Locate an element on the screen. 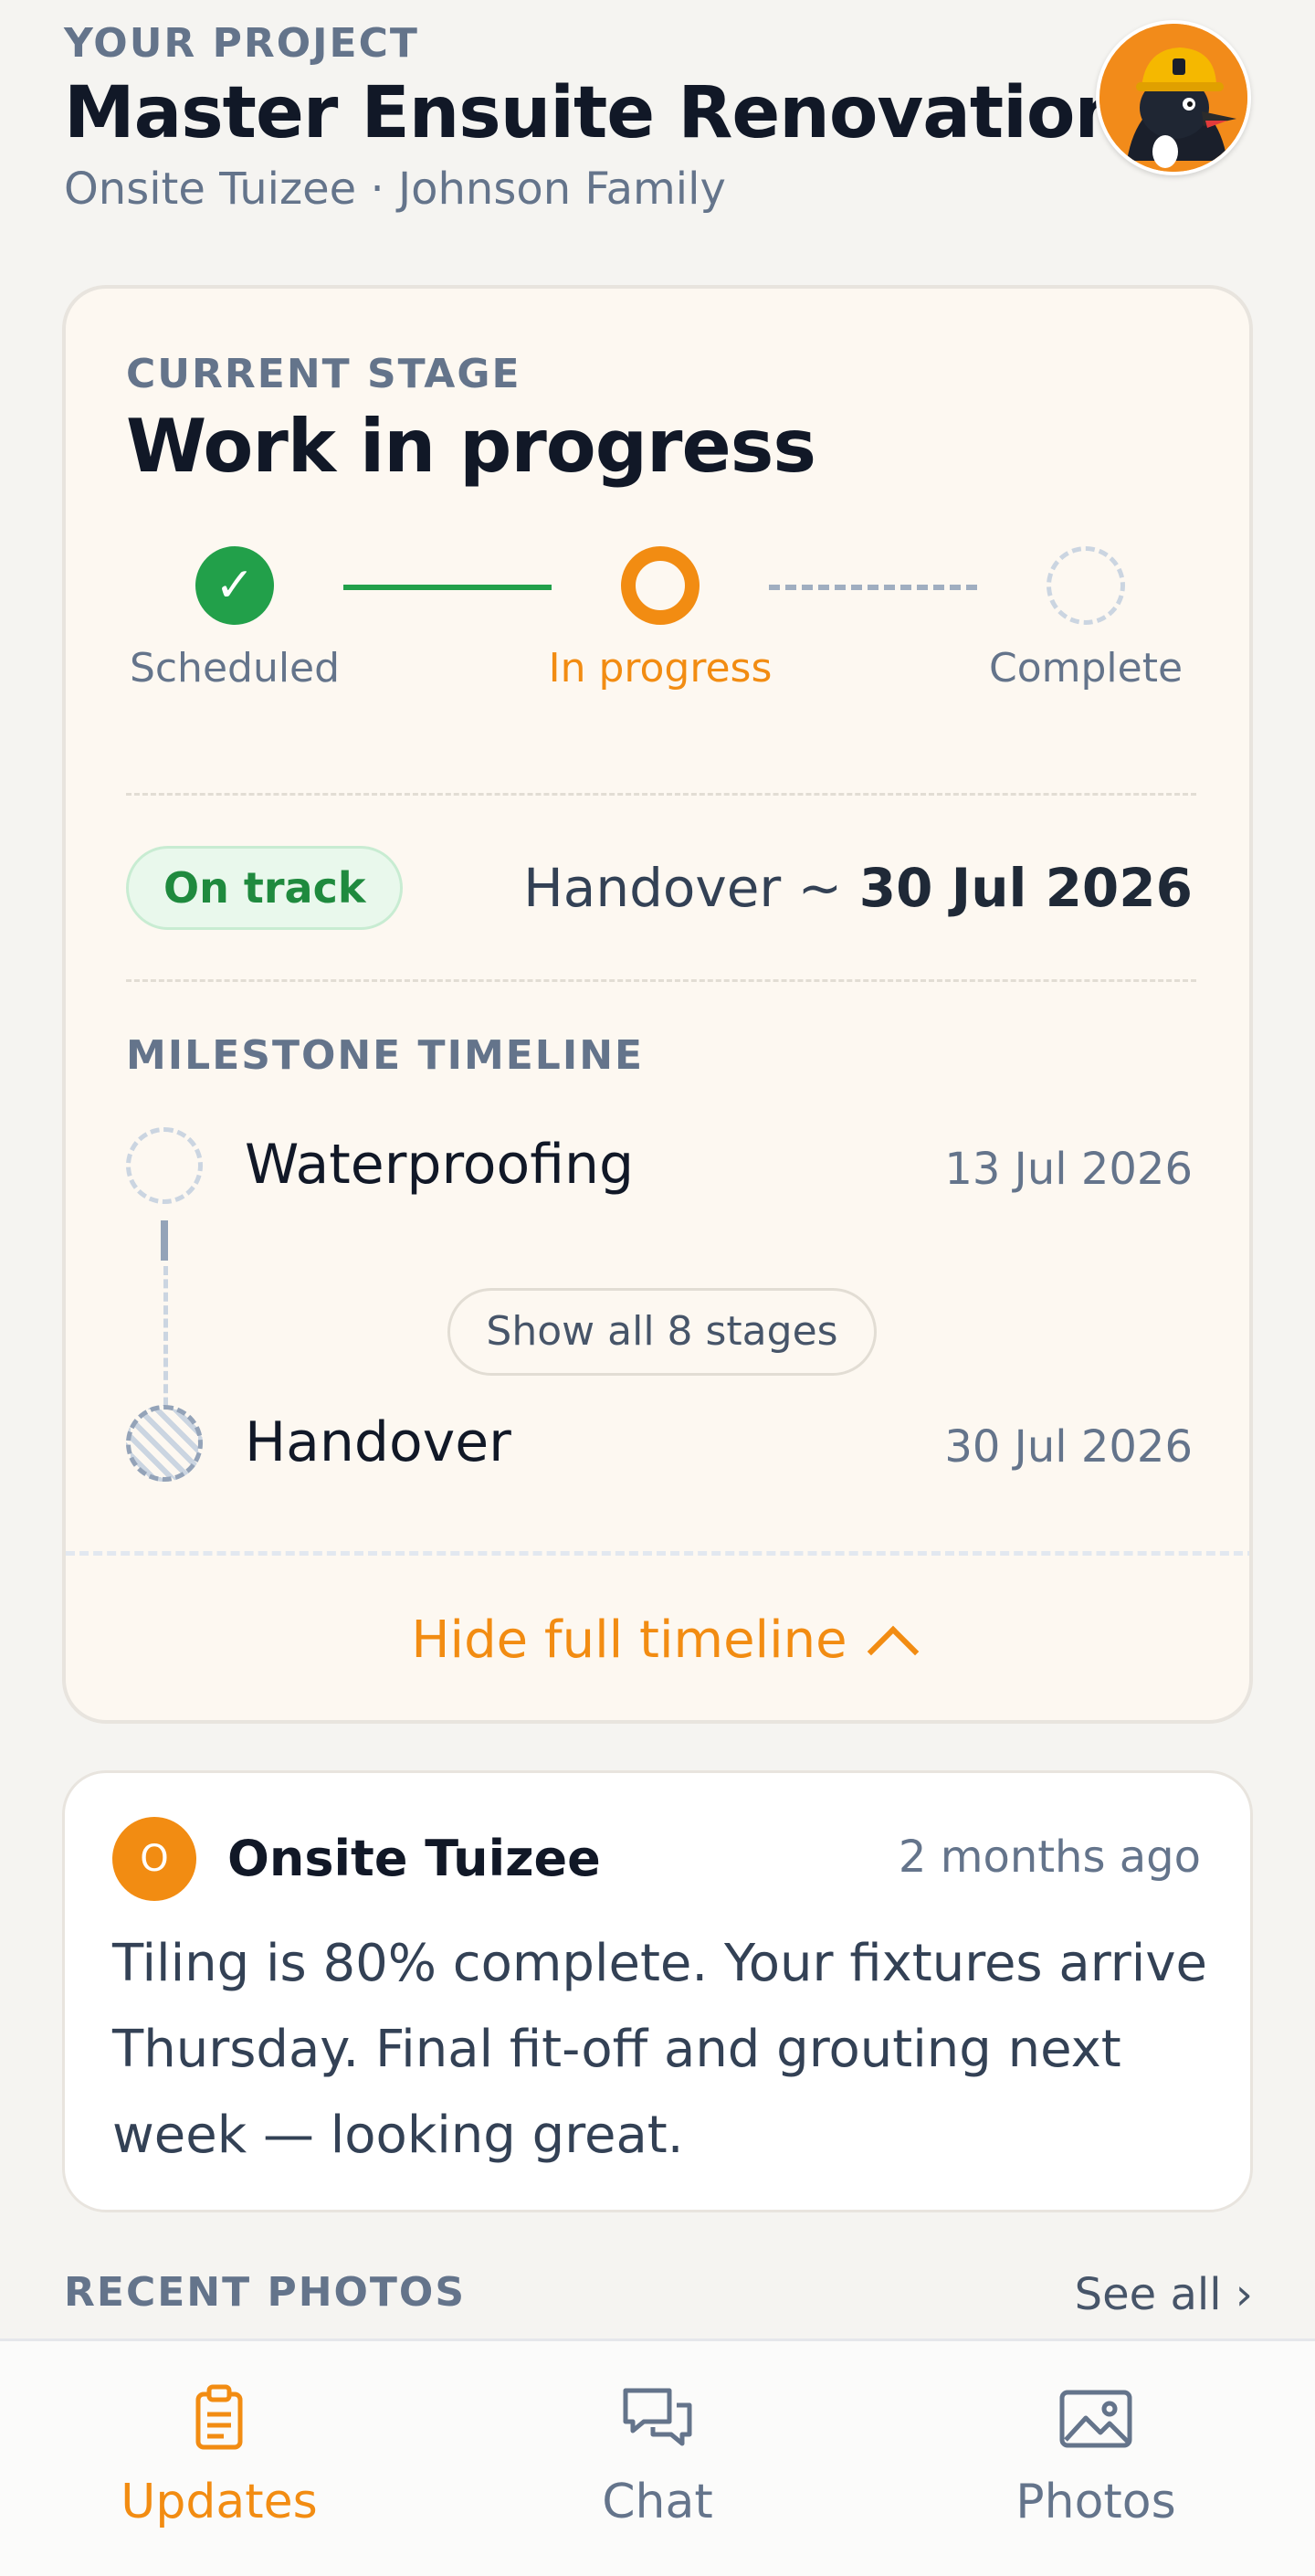 Image resolution: width=1315 pixels, height=2576 pixels. step-label-scheduled: Scheduled is located at coordinates (235, 669).